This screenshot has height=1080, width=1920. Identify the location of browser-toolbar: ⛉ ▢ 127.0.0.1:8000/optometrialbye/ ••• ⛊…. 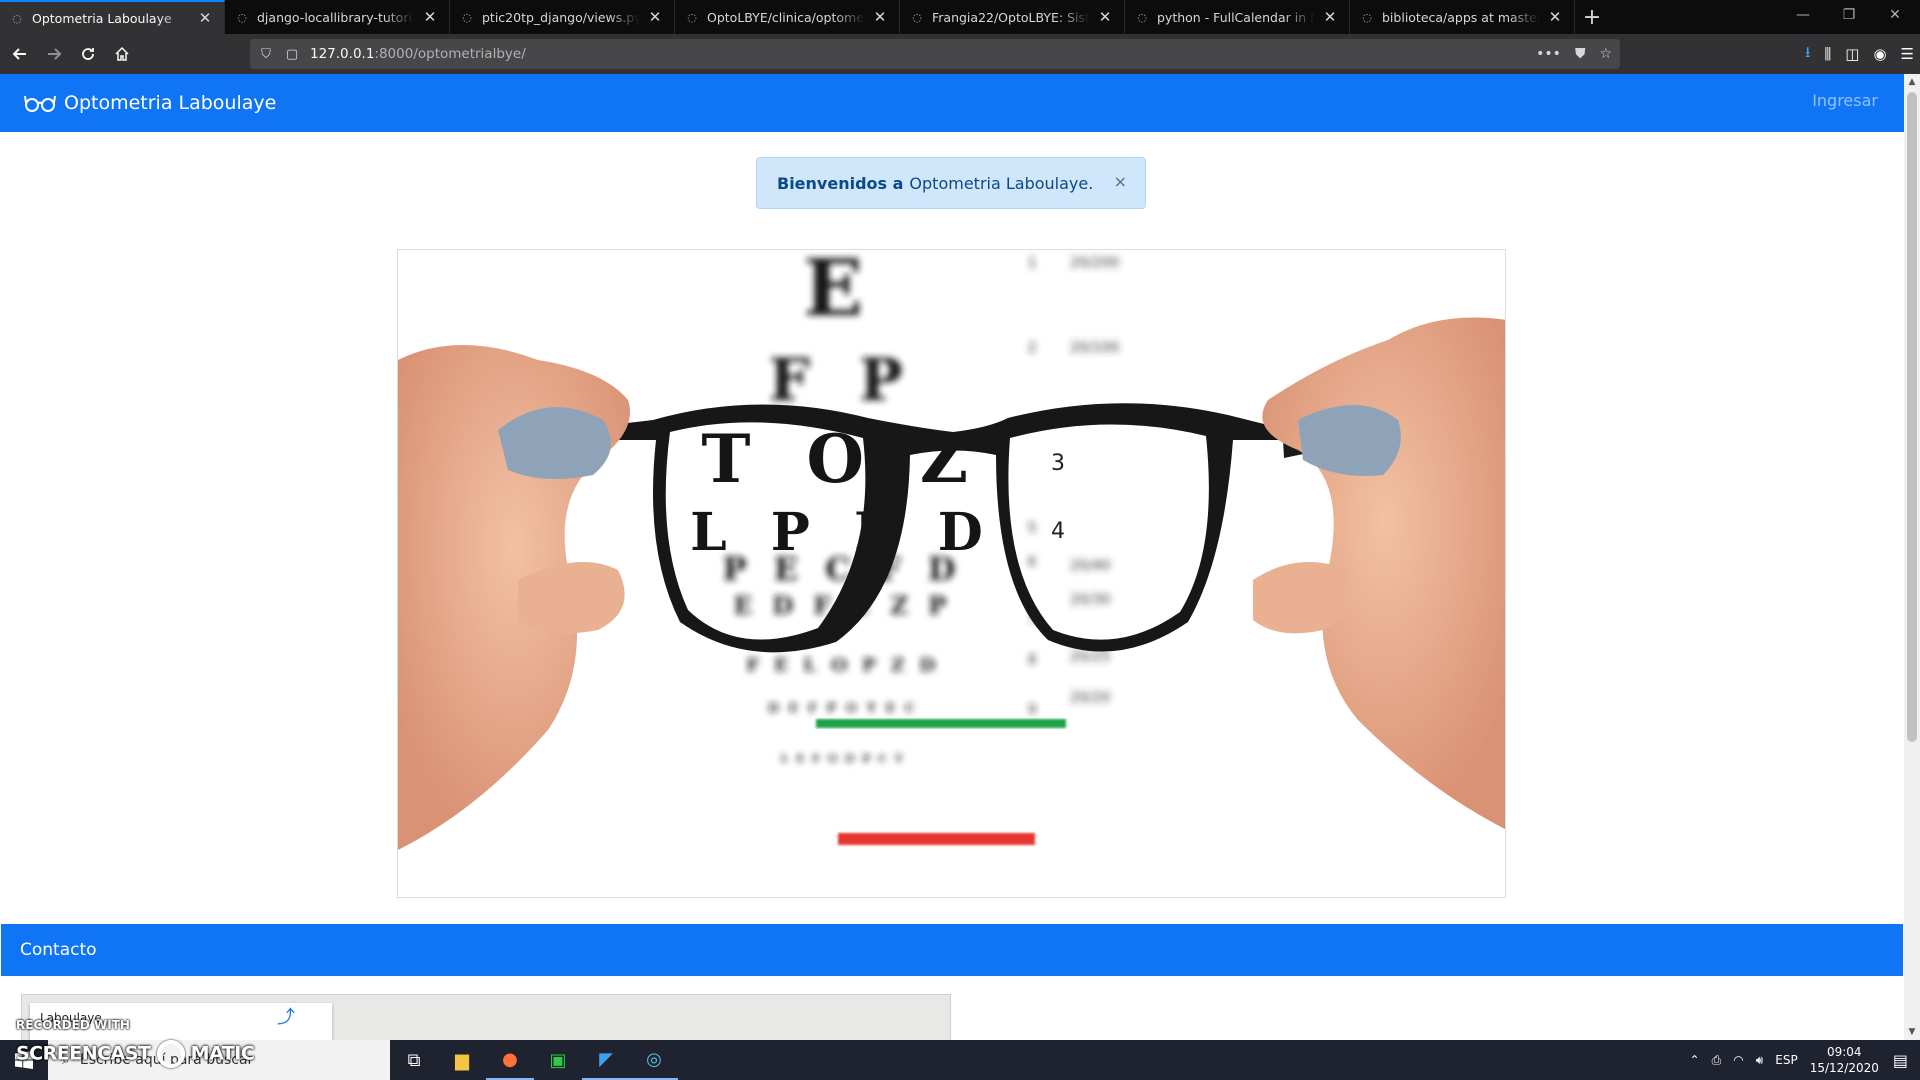
(960, 54).